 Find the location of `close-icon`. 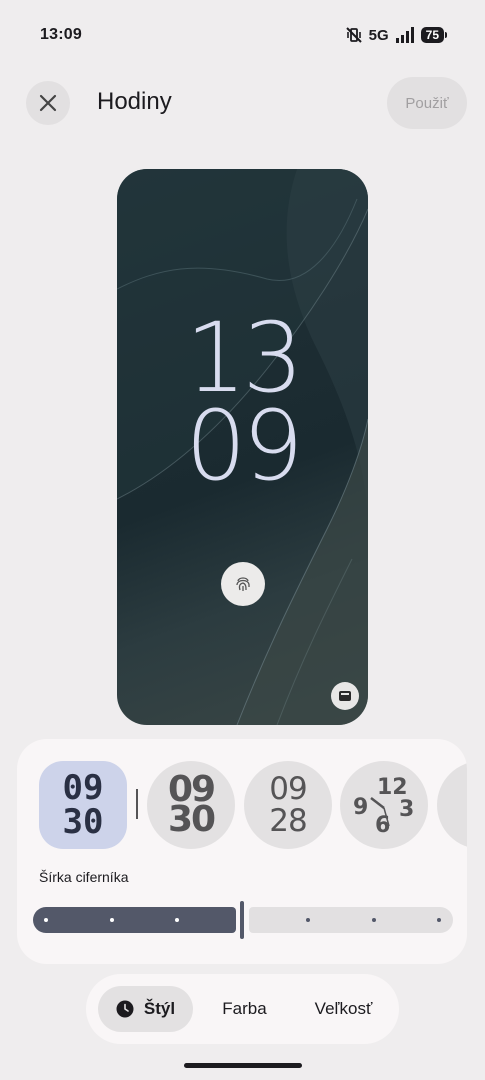

close-icon is located at coordinates (48, 103).